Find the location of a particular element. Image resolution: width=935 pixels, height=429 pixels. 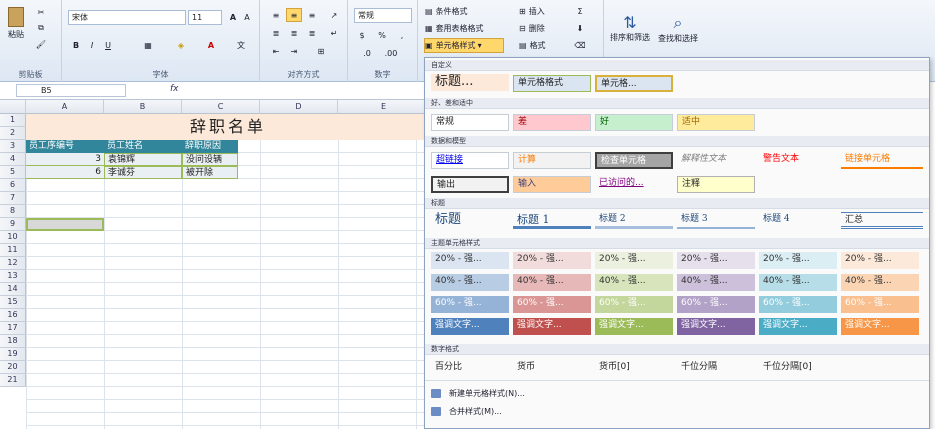

row-header: 14 is located at coordinates (13, 289).